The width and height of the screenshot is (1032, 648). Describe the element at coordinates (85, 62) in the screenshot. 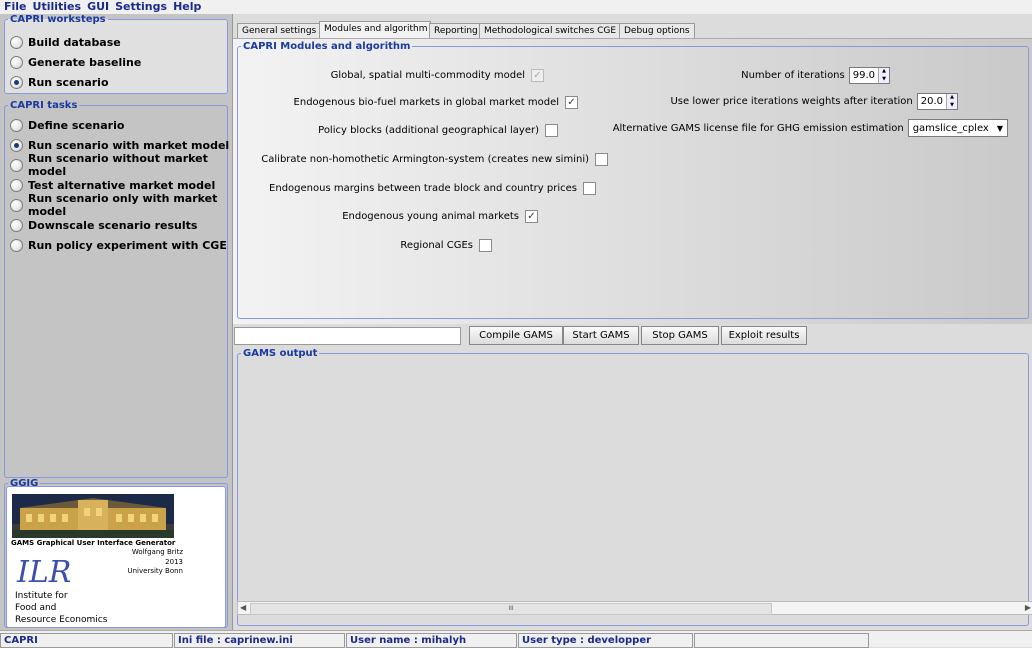

I see `radio-label: Generate baseline` at that location.